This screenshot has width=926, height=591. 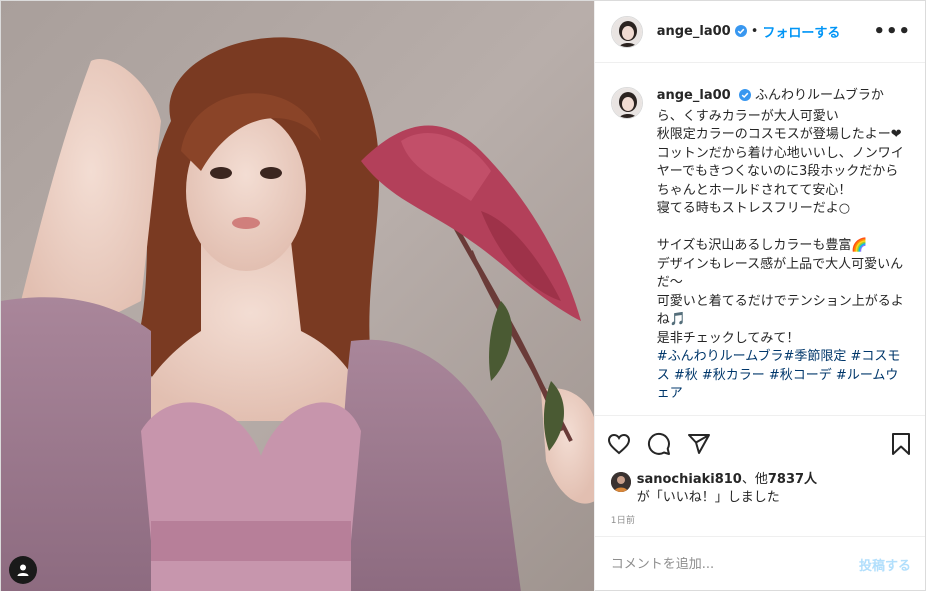 I want to click on comment-button, so click(x=667, y=444).